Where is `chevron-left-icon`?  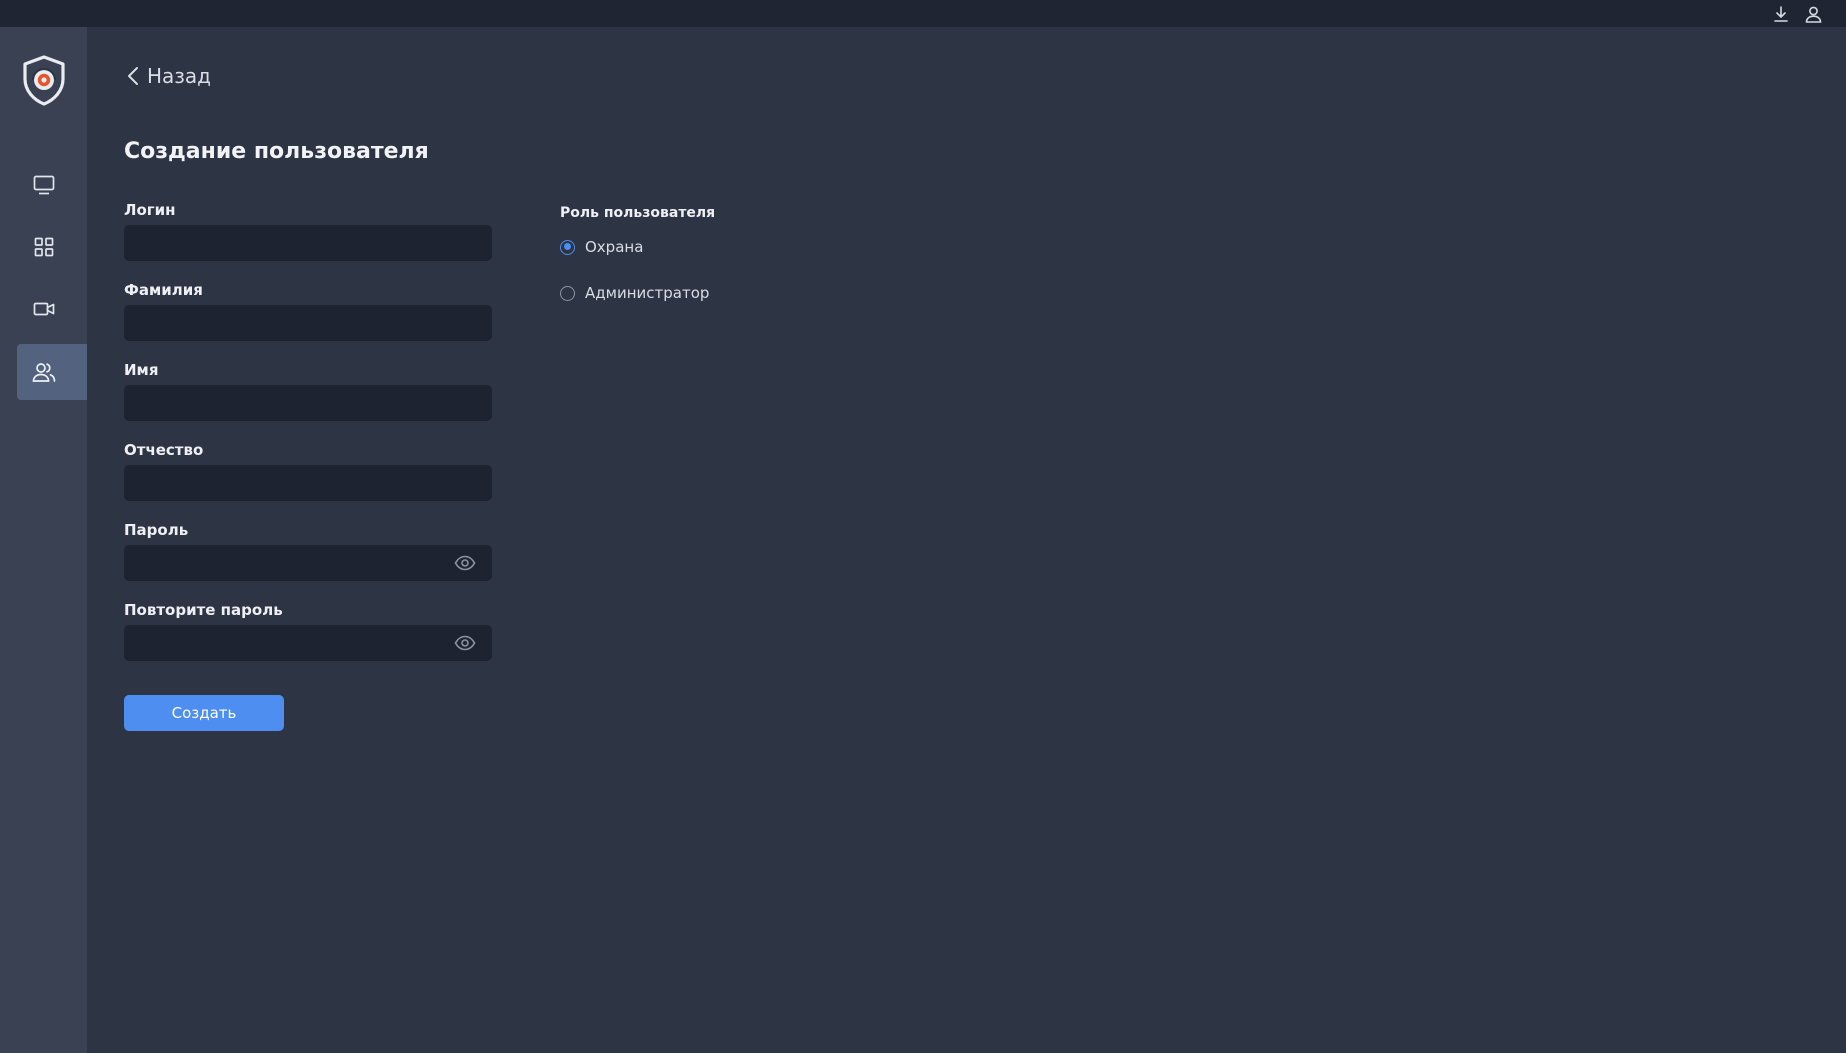 chevron-left-icon is located at coordinates (133, 76).